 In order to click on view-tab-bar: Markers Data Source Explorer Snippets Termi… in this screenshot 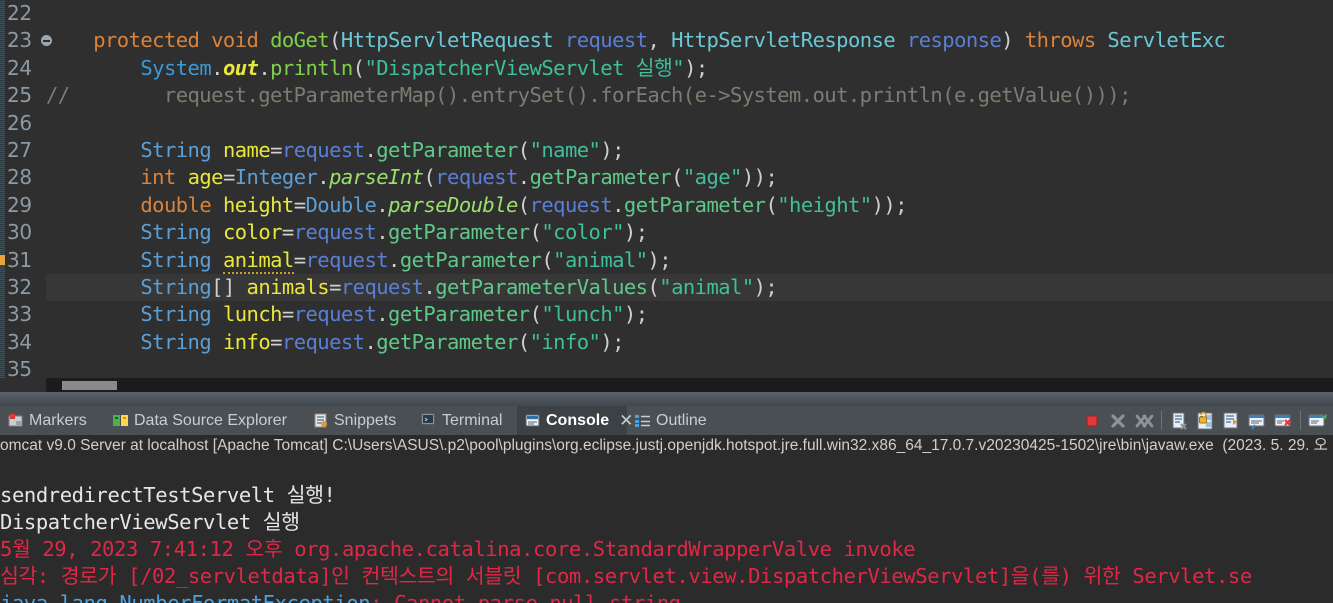, I will do `click(666, 420)`.